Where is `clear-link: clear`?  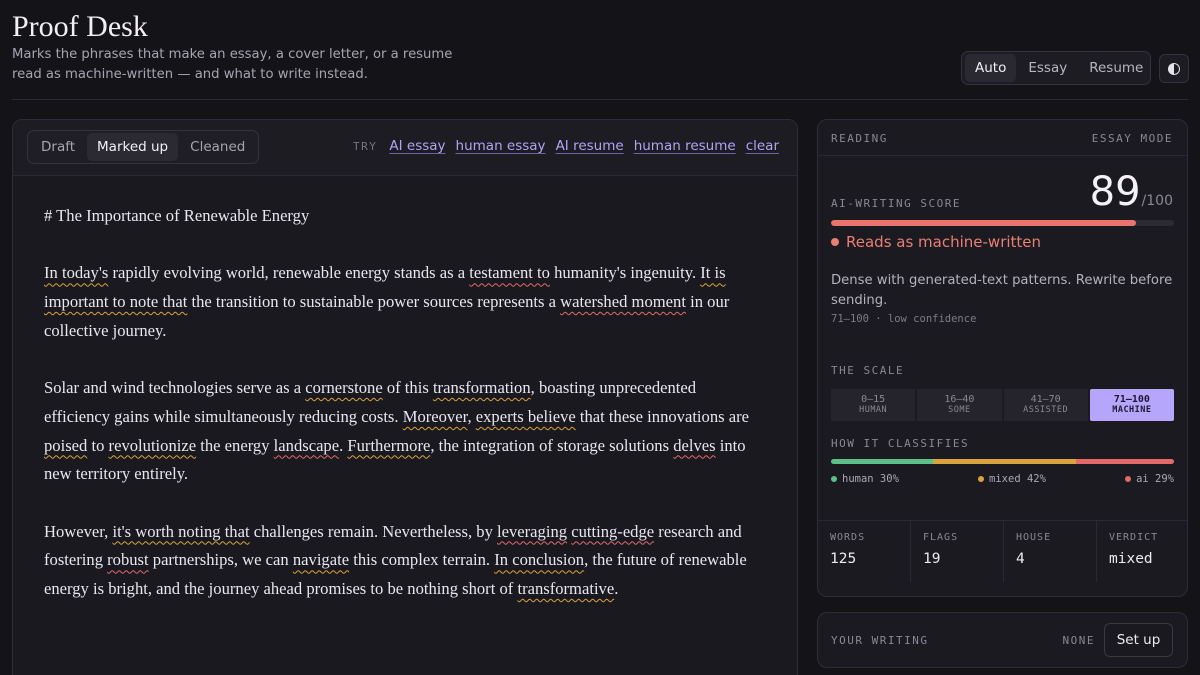 clear-link: clear is located at coordinates (762, 146).